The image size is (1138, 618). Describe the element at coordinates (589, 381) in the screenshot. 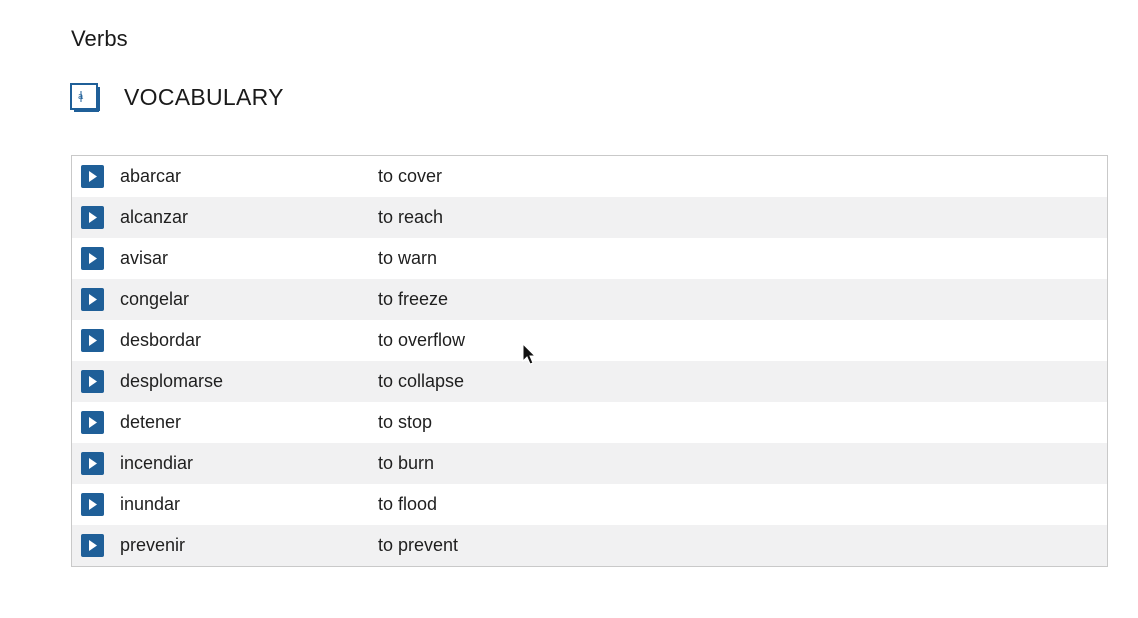

I see `vocab-row-desplomarse: desplomarse to collapse` at that location.